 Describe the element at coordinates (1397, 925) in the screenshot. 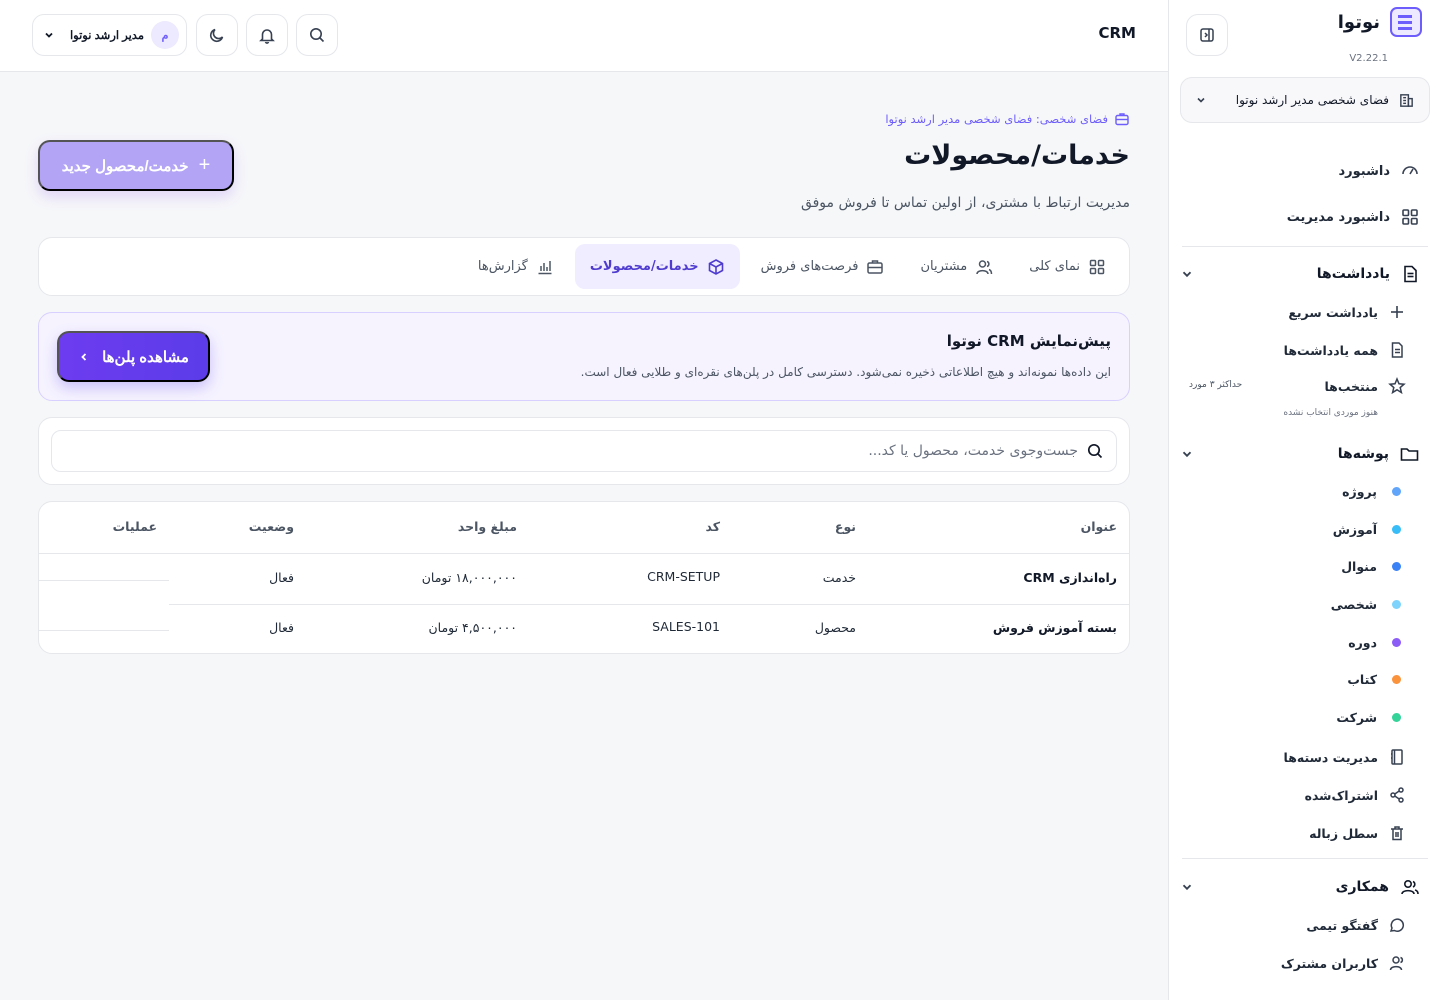

I see `chat-icon` at that location.